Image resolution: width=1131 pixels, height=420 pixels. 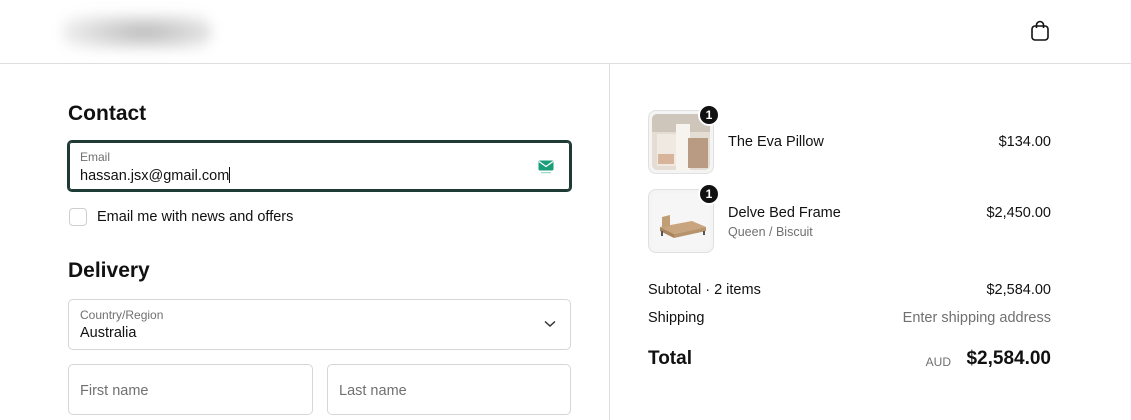 I want to click on item-name: The Eva Pillow, so click(x=776, y=142).